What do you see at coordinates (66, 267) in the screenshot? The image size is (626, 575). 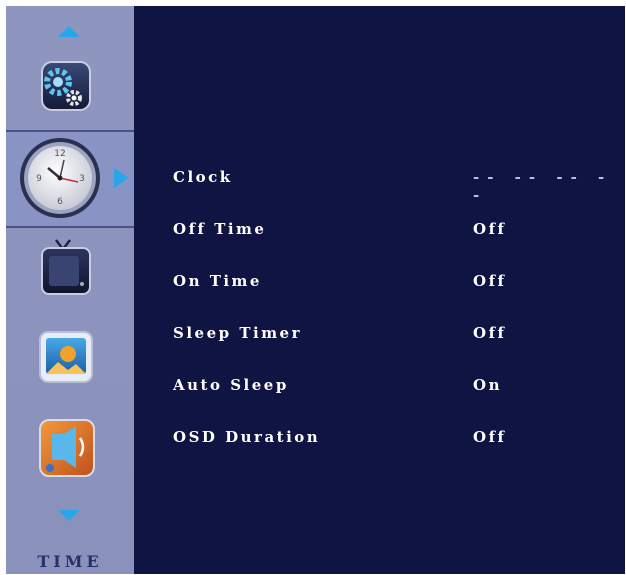 I see `tv-icon` at bounding box center [66, 267].